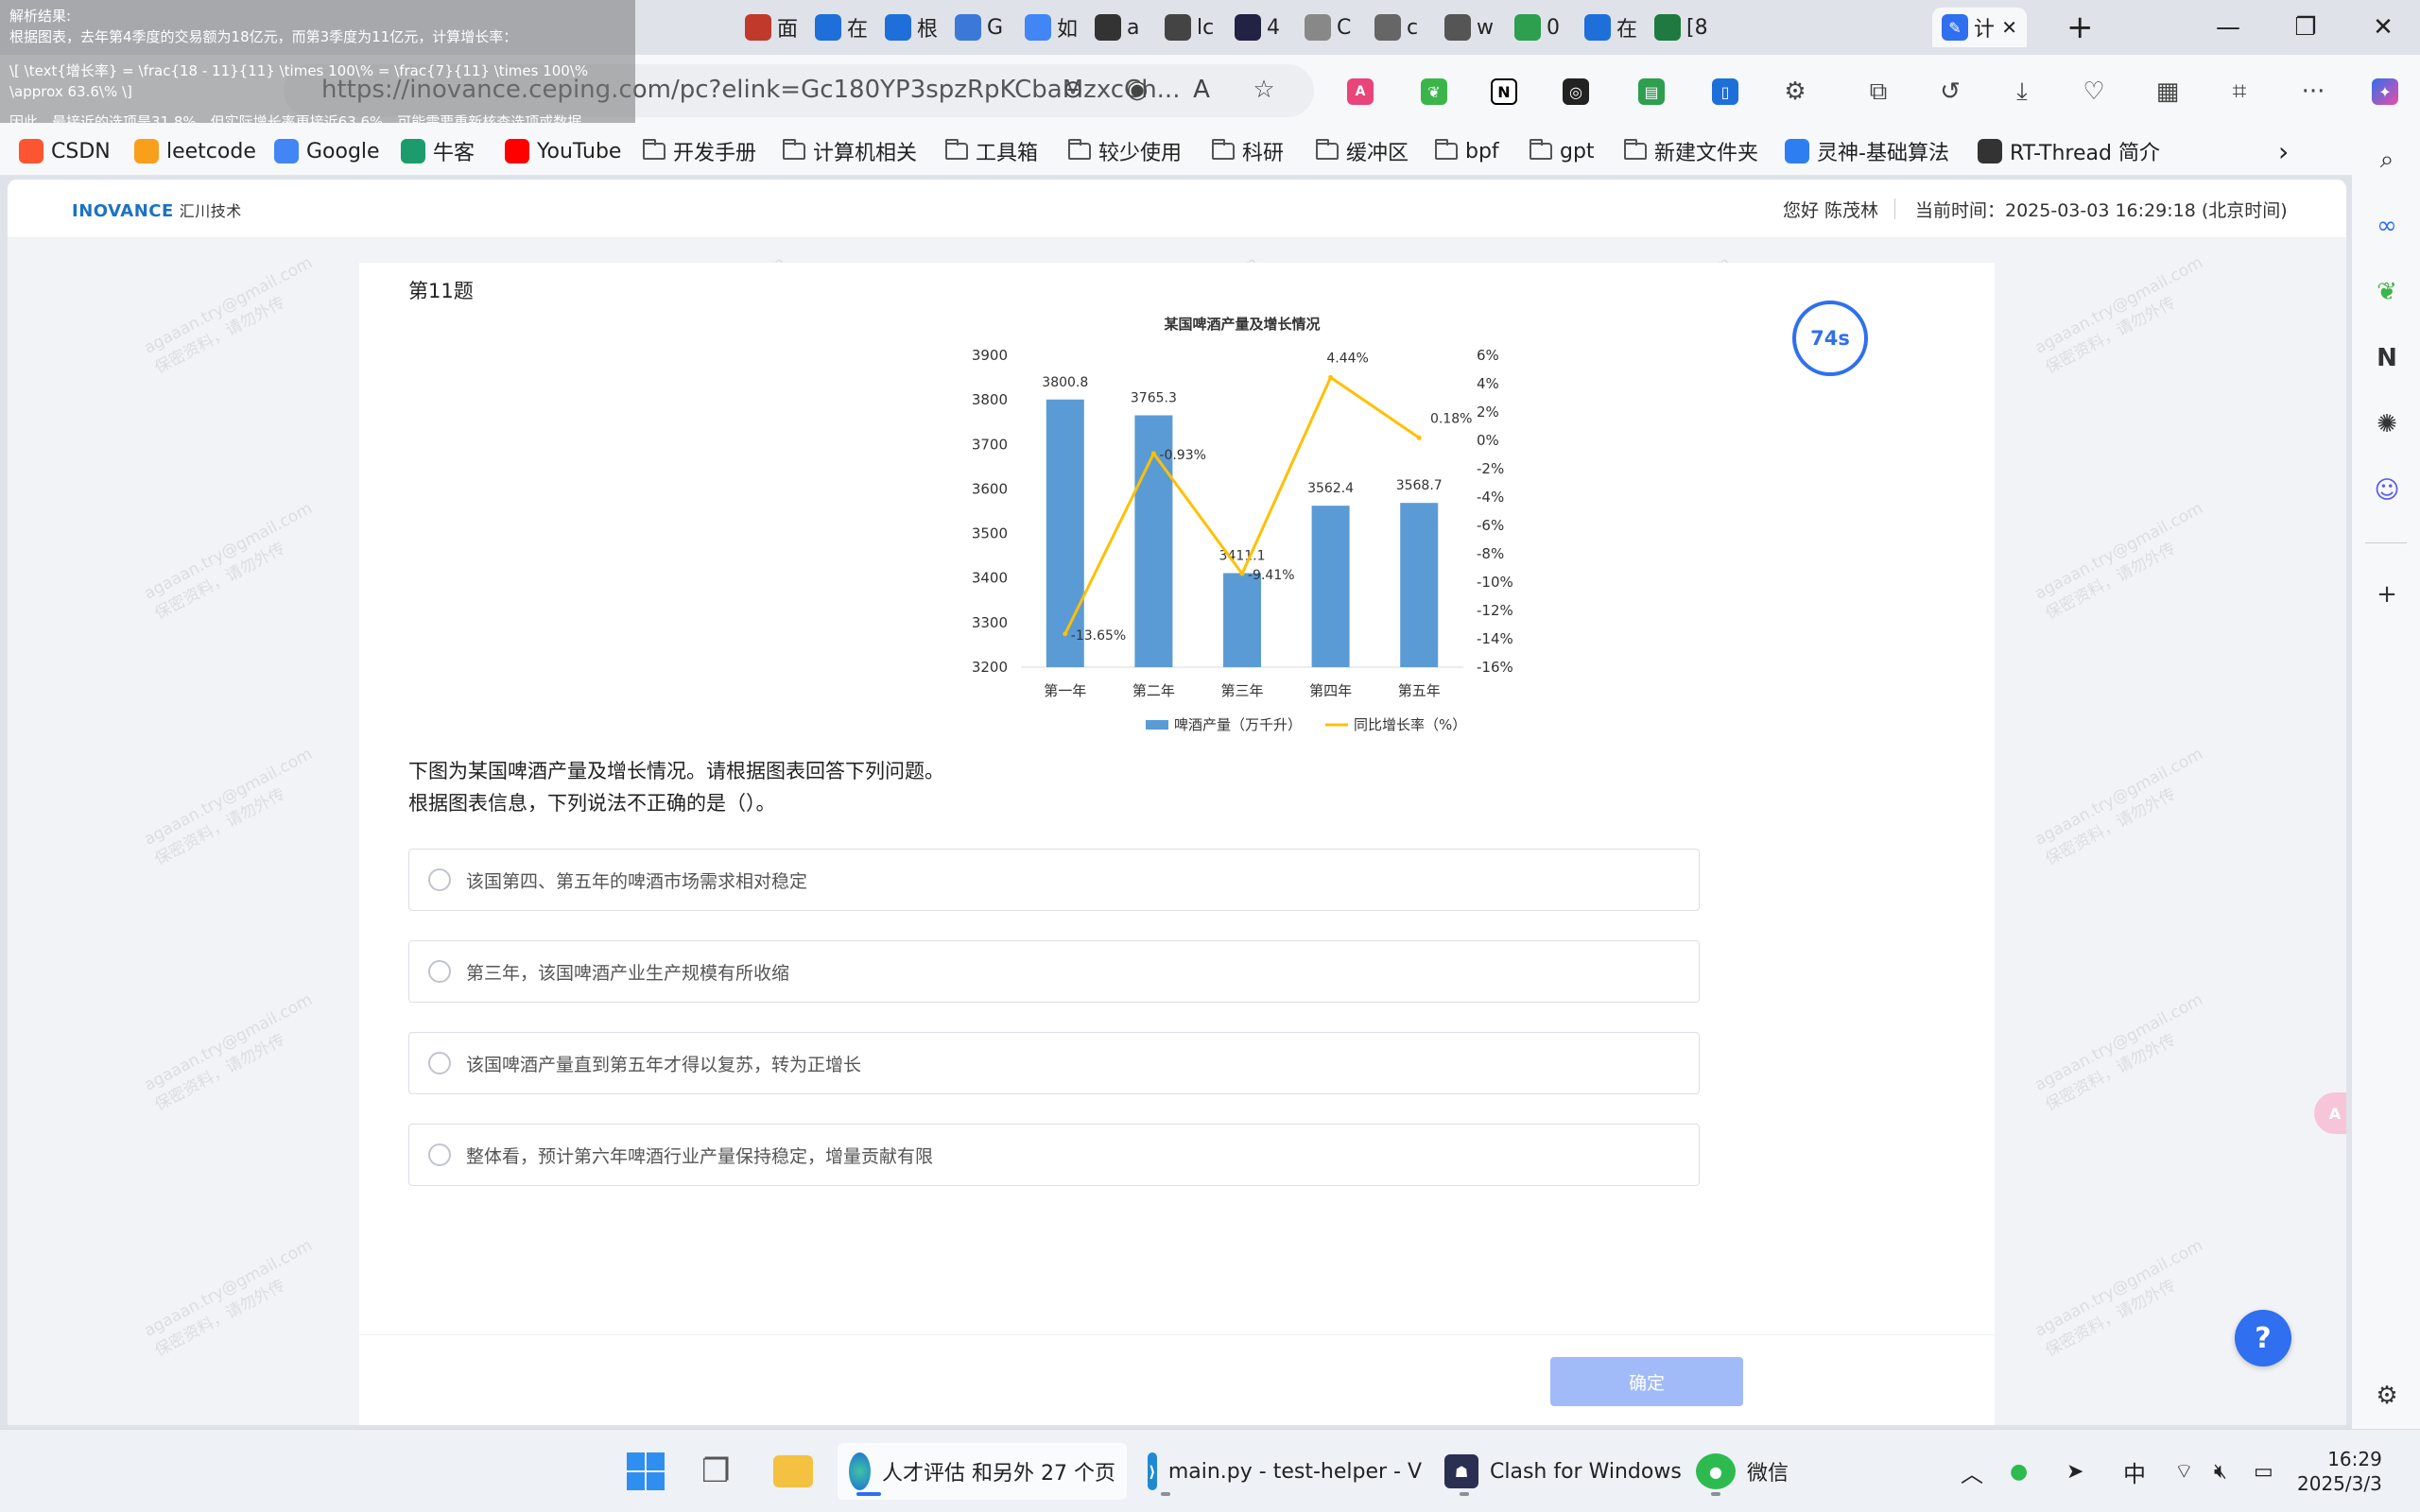 The height and width of the screenshot is (1512, 2420). Describe the element at coordinates (1627, 30) in the screenshot. I see `tab-label: 在` at that location.